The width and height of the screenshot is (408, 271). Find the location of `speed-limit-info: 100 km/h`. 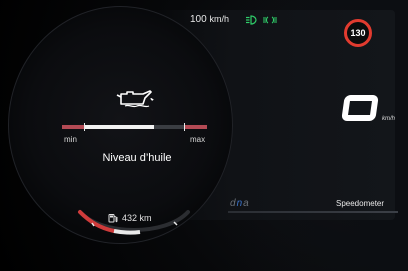

speed-limit-info: 100 km/h is located at coordinates (209, 19).